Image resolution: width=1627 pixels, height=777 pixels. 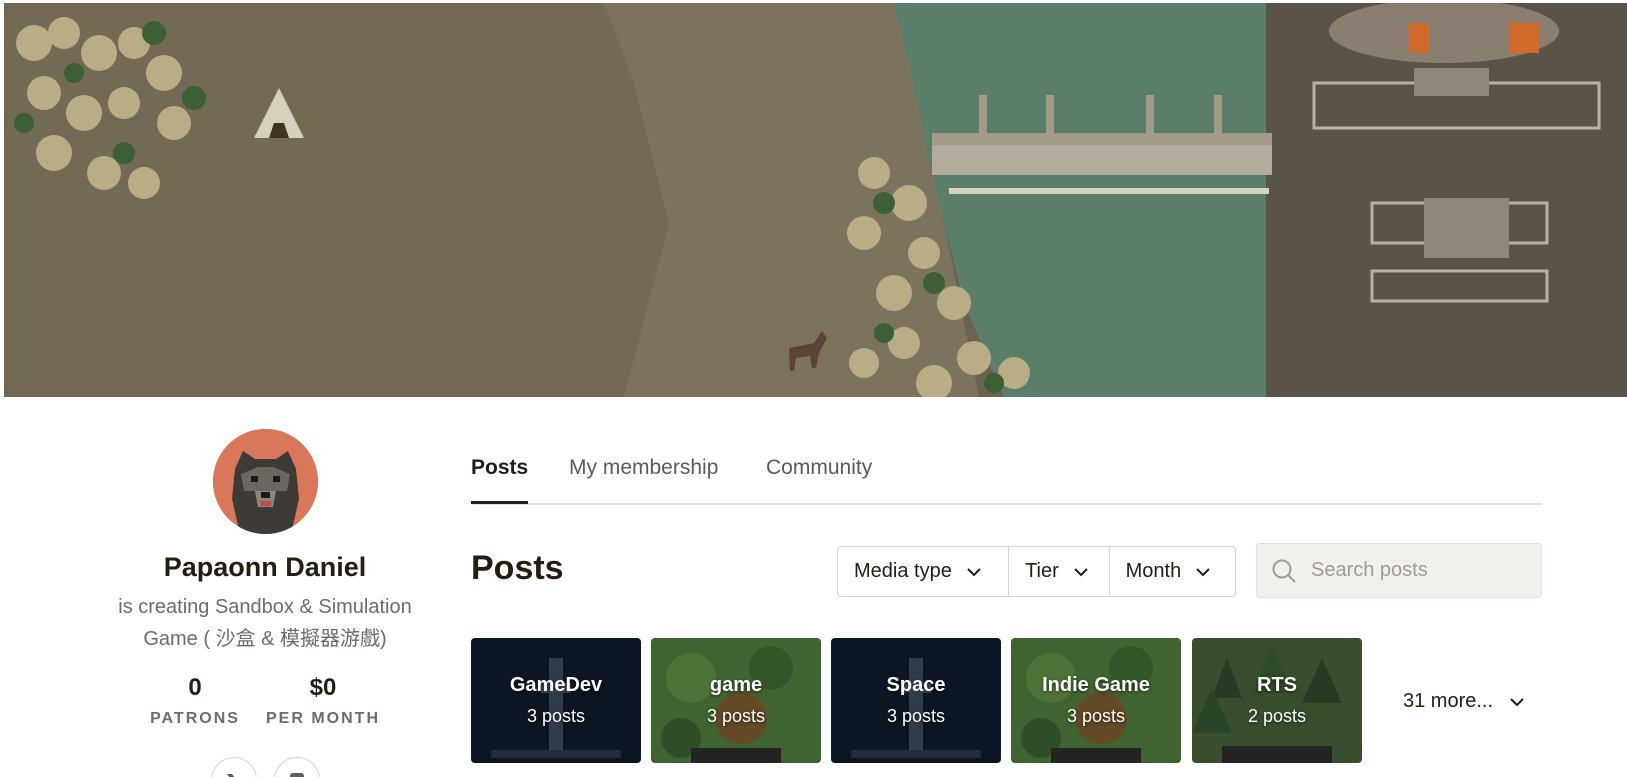 I want to click on tag-card-gamedev: GameDev 3 posts, so click(x=556, y=700).